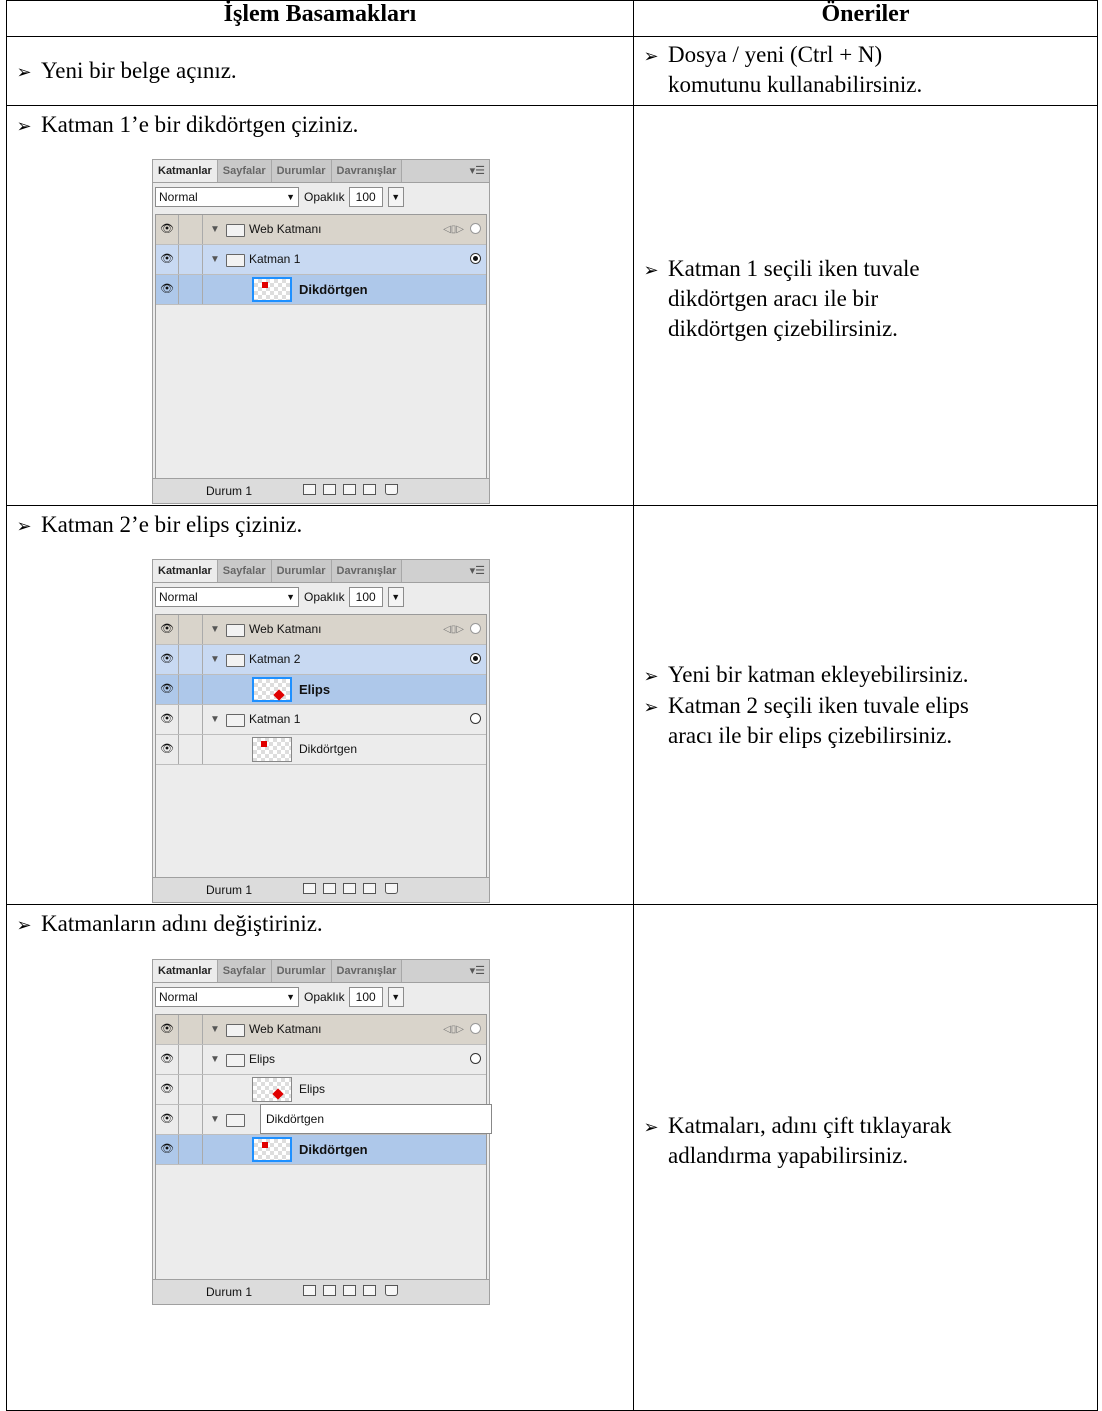 The width and height of the screenshot is (1102, 1411). Describe the element at coordinates (376, 1119) in the screenshot. I see `layer-rename-input: Dikdörtgen` at that location.